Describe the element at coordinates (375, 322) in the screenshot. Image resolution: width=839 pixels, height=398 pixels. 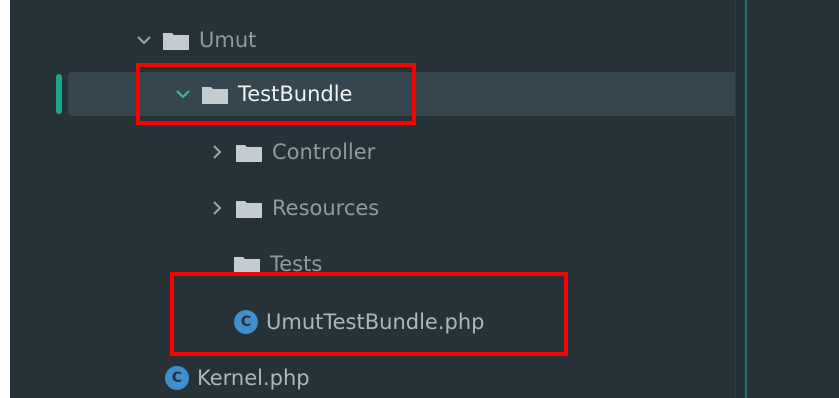
I see `tree-item-label: UmutTestBundle.php` at that location.